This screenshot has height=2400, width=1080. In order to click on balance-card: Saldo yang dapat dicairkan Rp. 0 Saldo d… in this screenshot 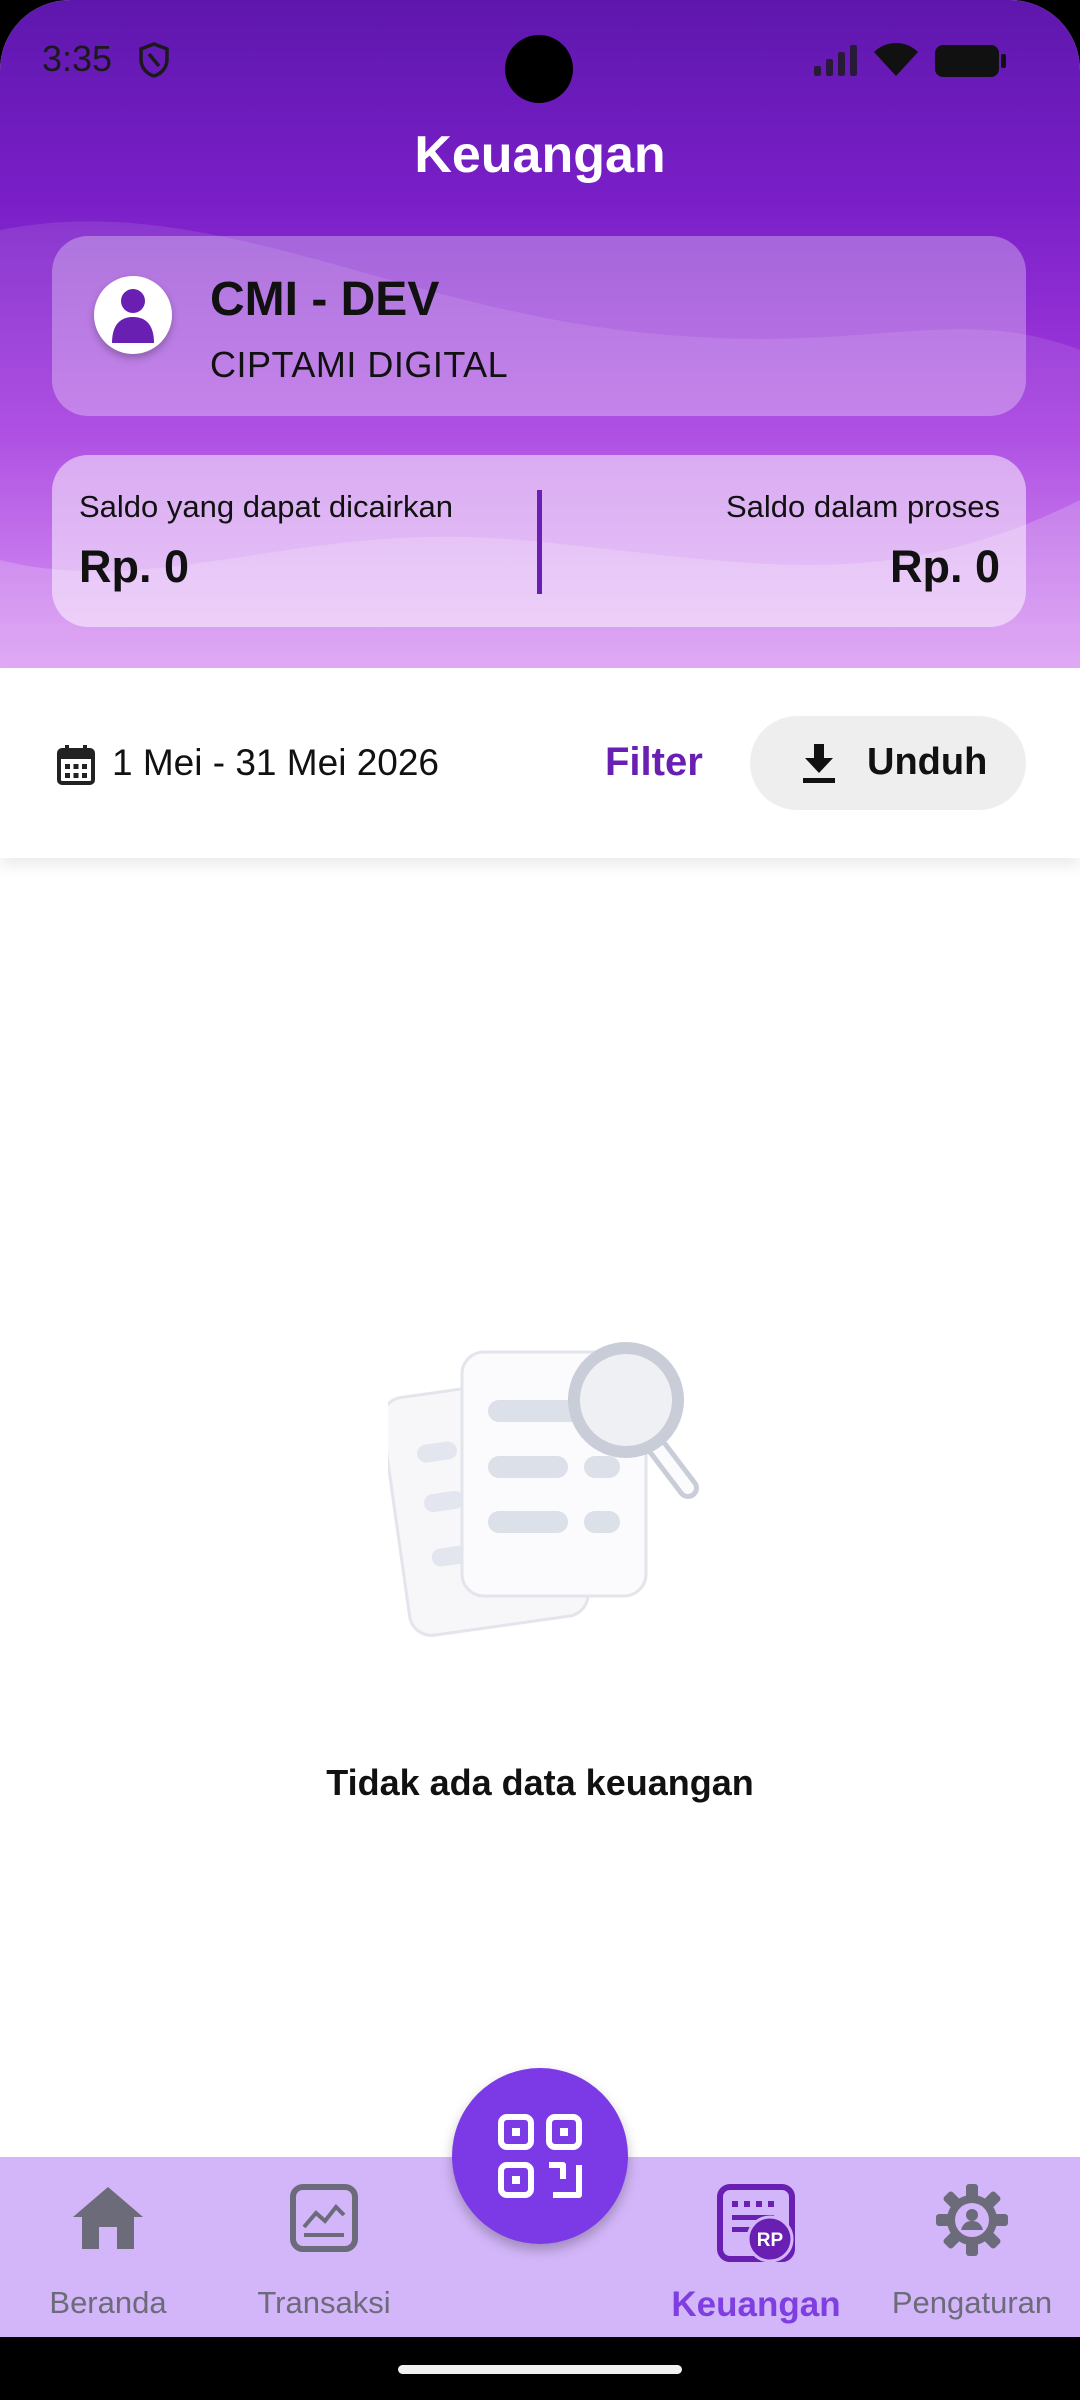, I will do `click(539, 541)`.